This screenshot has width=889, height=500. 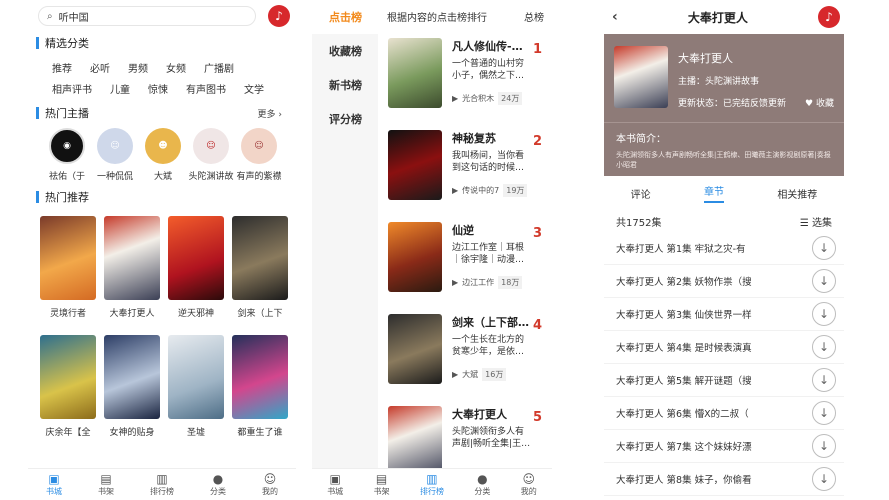 What do you see at coordinates (381, 479) in the screenshot?
I see `shelf-icon: ▤` at bounding box center [381, 479].